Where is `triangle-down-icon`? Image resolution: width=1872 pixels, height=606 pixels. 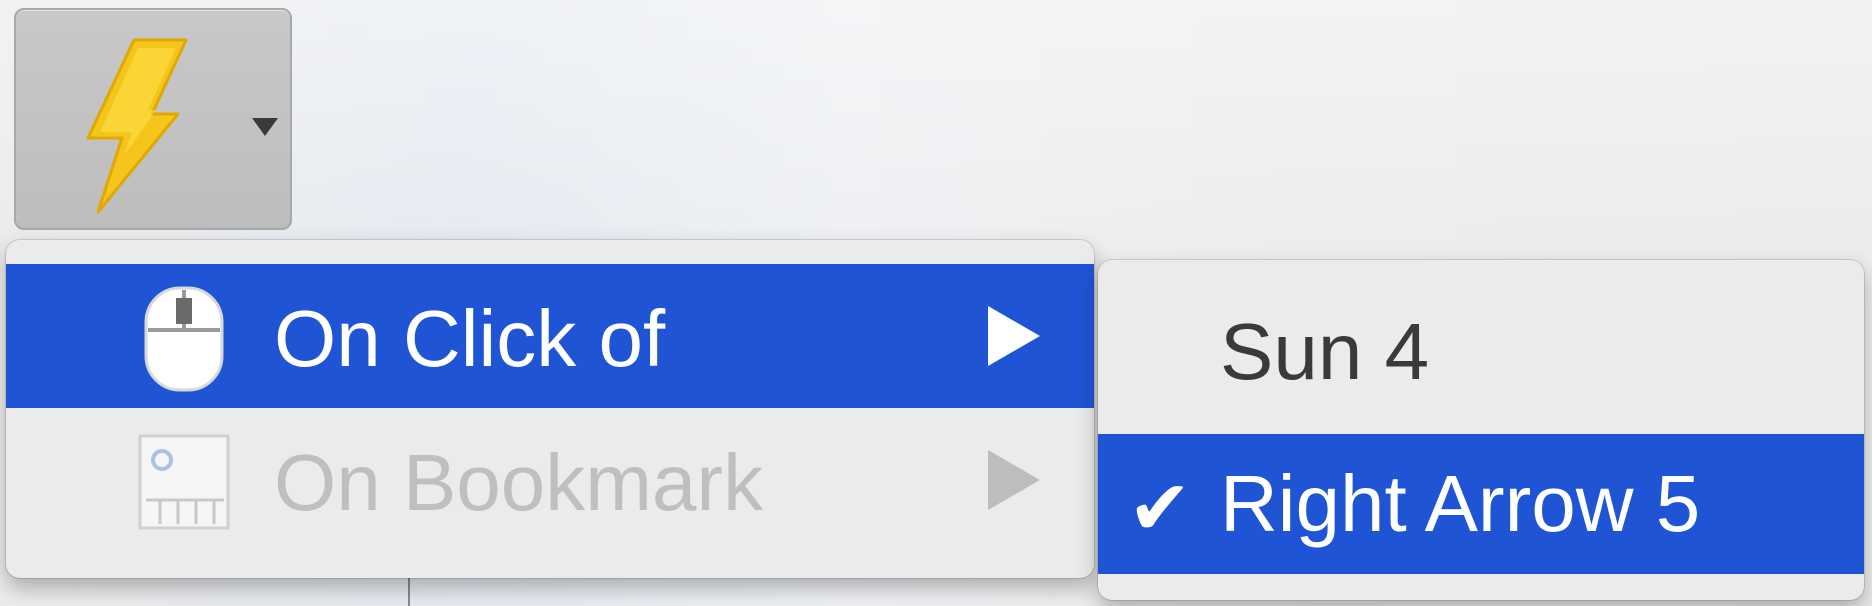 triangle-down-icon is located at coordinates (265, 127).